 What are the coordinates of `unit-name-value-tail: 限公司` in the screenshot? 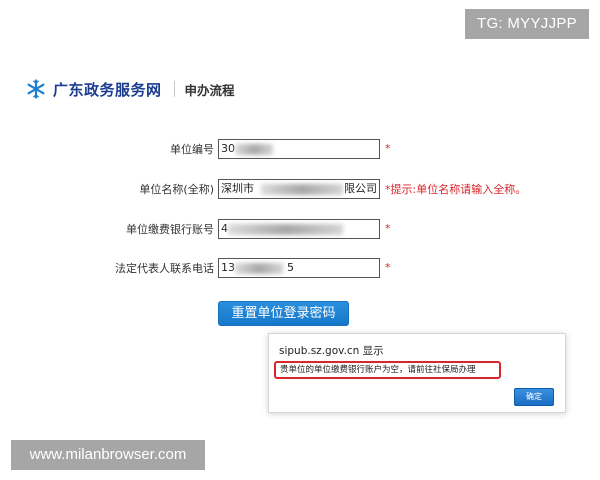 It's located at (360, 189).